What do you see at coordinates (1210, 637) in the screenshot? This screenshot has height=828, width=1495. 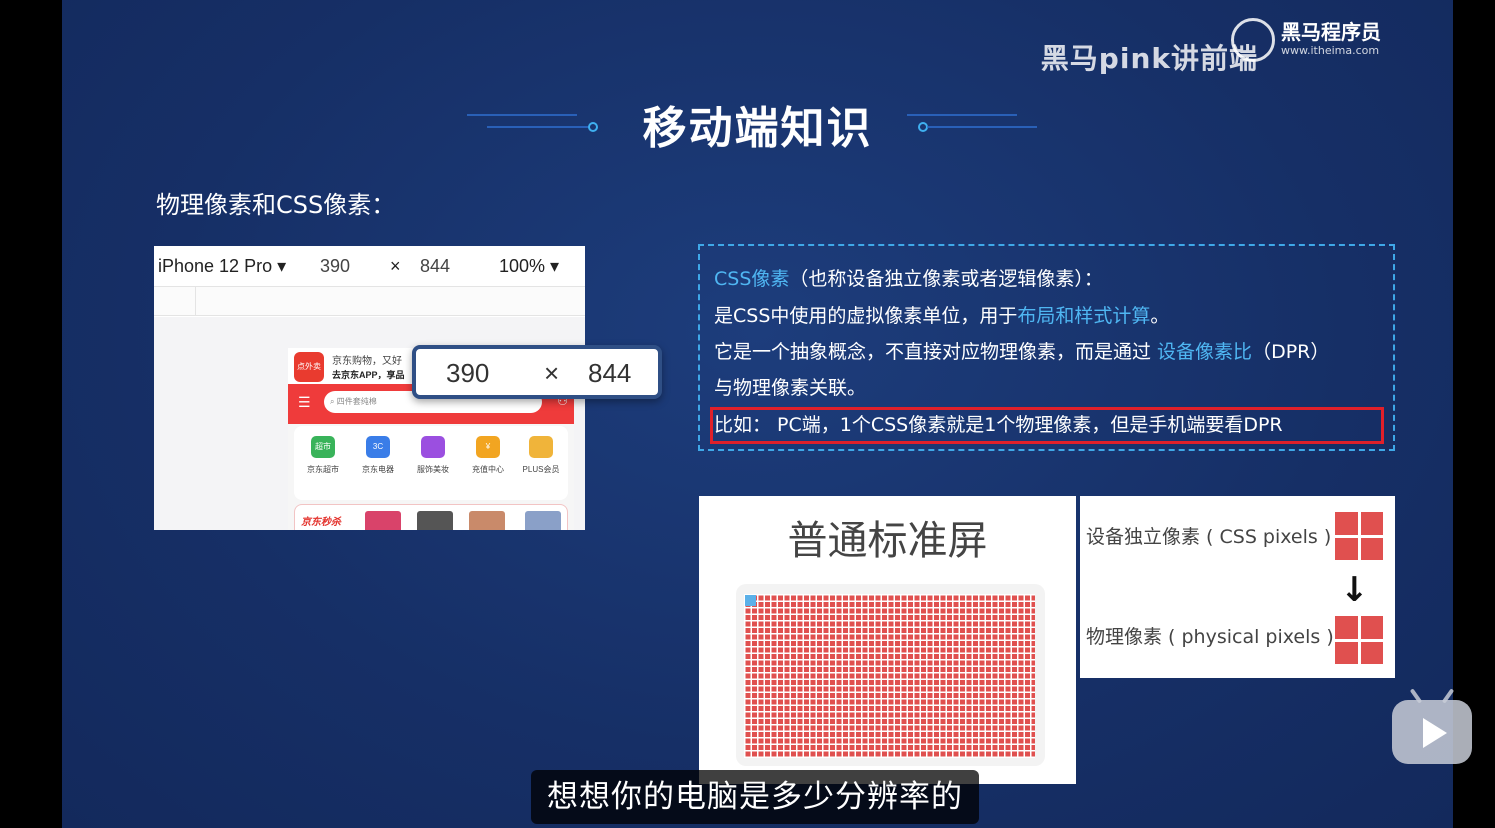 I see `physical-pixels-label: 物理像素 ( physical pixels )` at bounding box center [1210, 637].